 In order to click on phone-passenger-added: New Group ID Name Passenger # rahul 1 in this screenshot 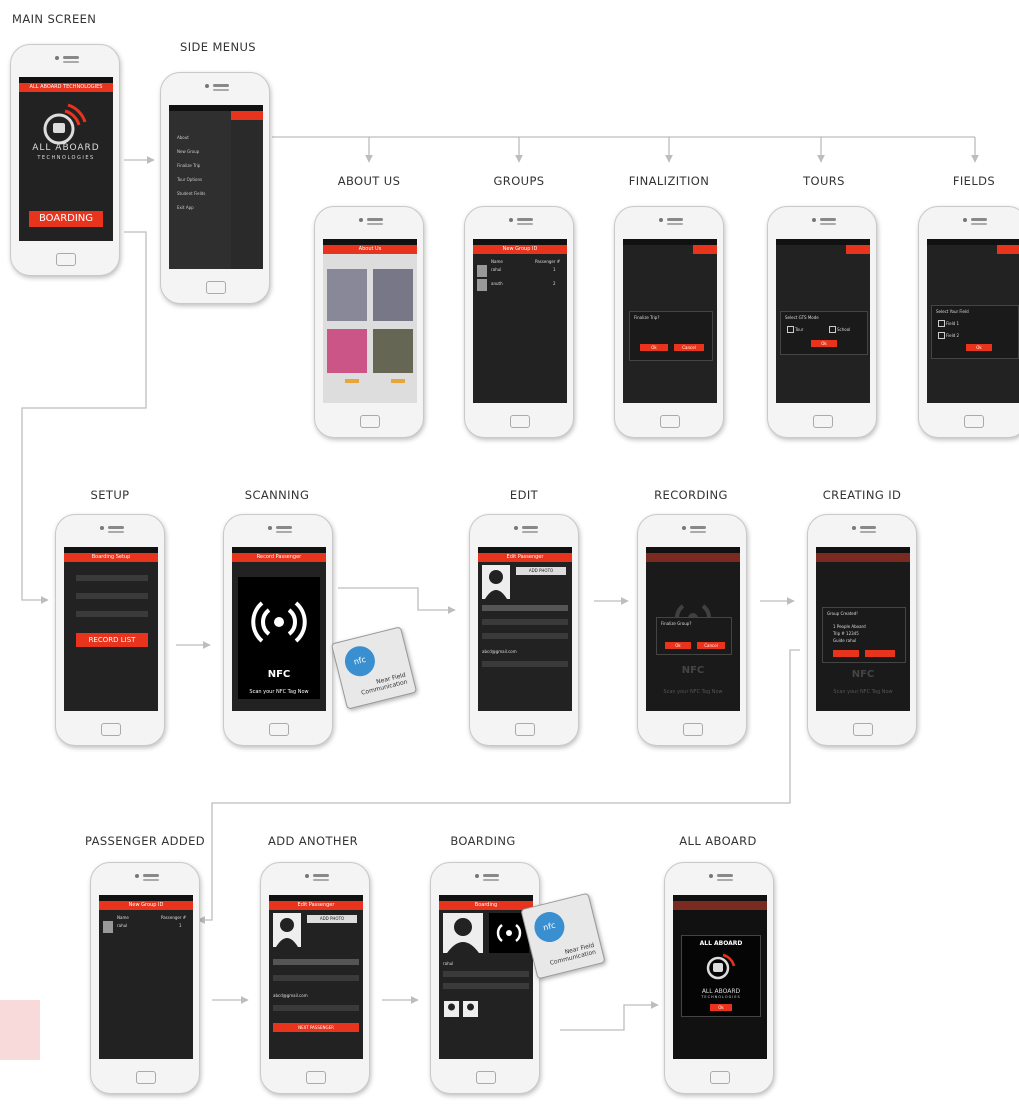, I will do `click(145, 978)`.